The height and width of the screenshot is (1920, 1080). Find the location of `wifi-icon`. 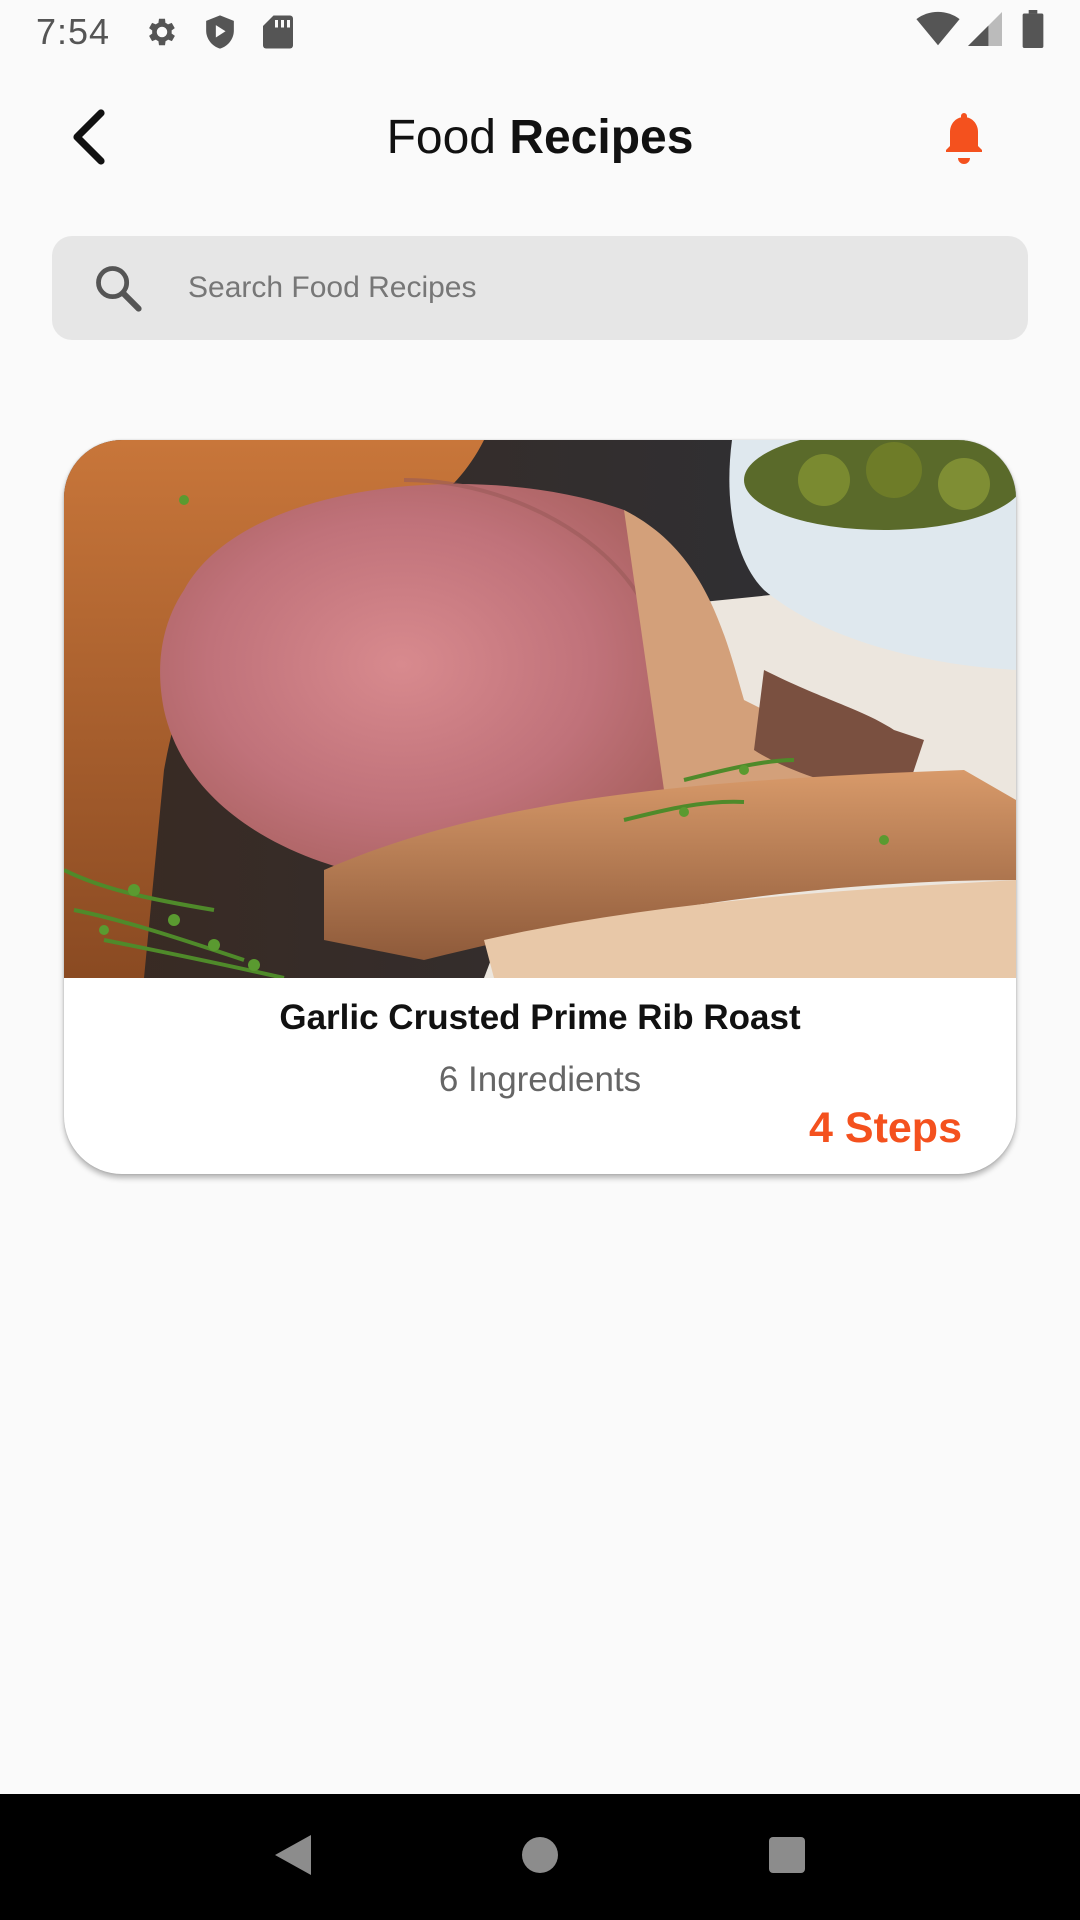

wifi-icon is located at coordinates (938, 31).